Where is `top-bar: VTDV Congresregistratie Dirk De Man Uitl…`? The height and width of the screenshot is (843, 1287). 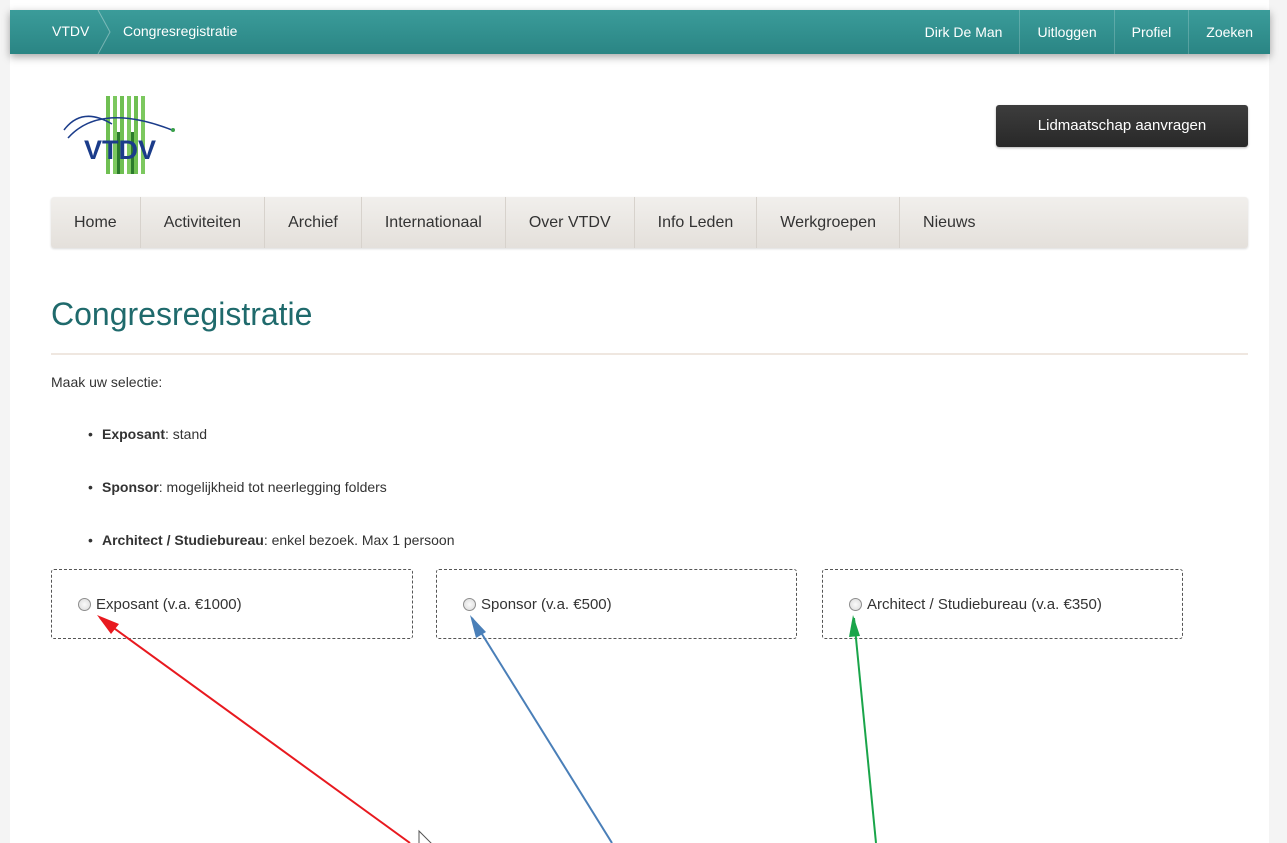
top-bar: VTDV Congresregistratie Dirk De Man Uitl… is located at coordinates (640, 32).